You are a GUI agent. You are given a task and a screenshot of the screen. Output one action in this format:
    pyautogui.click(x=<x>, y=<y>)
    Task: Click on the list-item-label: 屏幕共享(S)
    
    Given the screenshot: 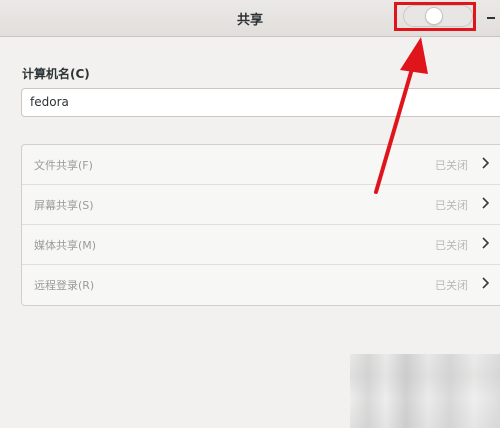 What is the action you would take?
    pyautogui.click(x=64, y=205)
    